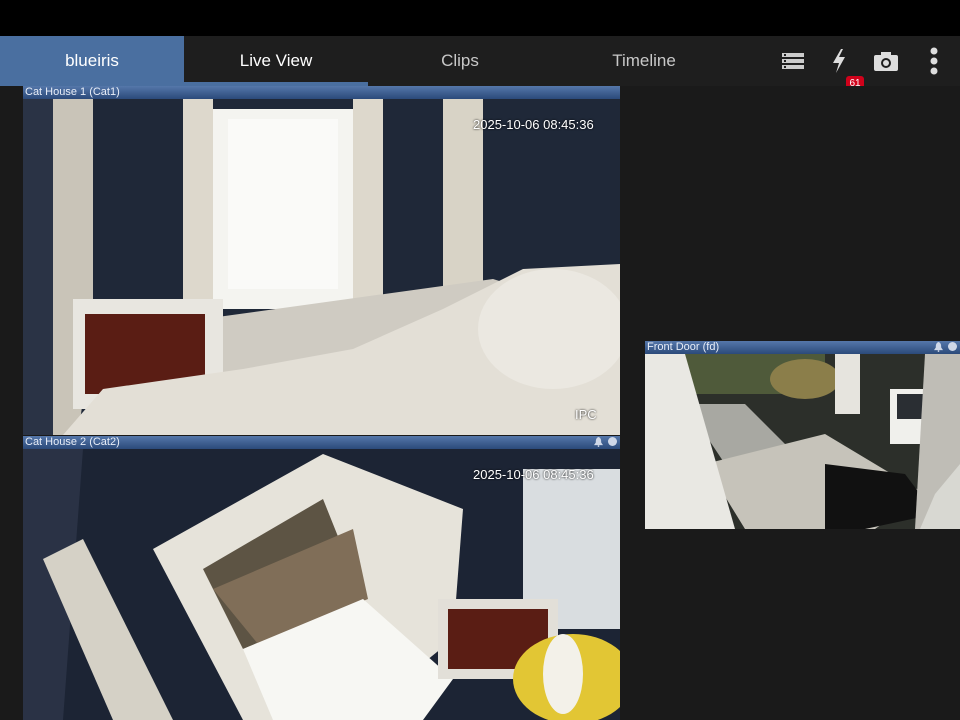 Image resolution: width=960 pixels, height=720 pixels. Describe the element at coordinates (321, 442) in the screenshot. I see `camera-header: Cat House 2 (Cat2)` at that location.